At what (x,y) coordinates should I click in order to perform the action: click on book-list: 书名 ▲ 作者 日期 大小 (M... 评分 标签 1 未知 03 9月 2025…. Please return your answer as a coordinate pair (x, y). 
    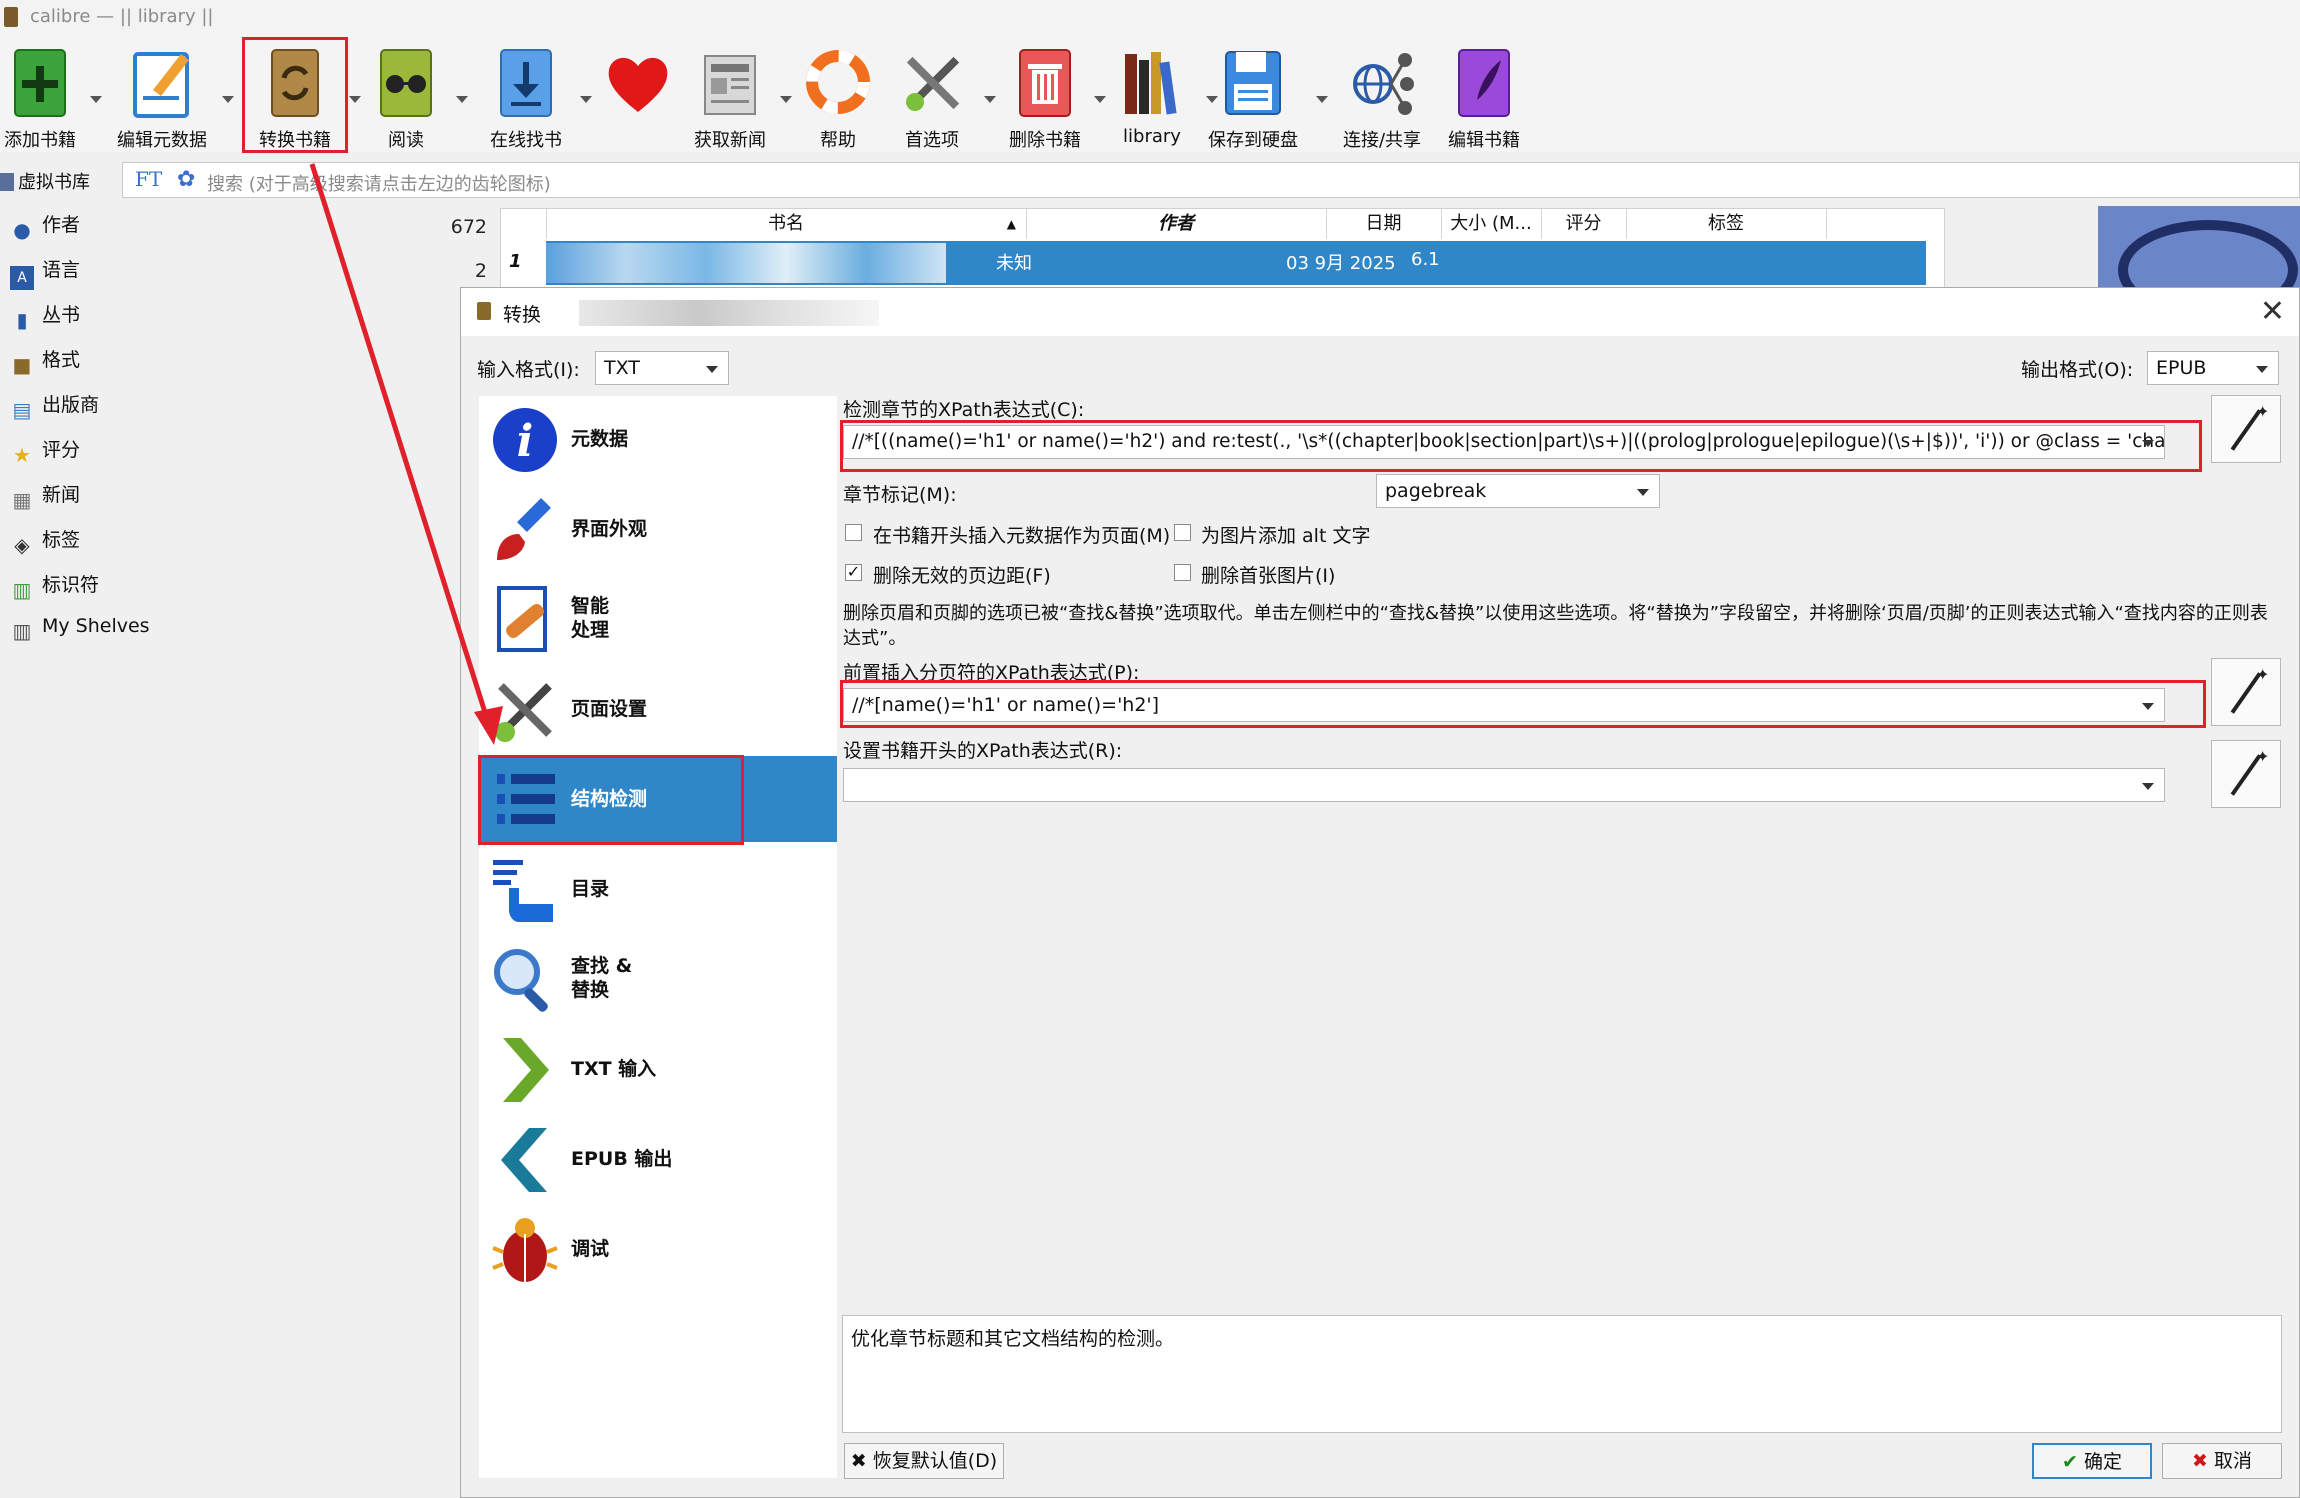
    Looking at the image, I should click on (1222, 248).